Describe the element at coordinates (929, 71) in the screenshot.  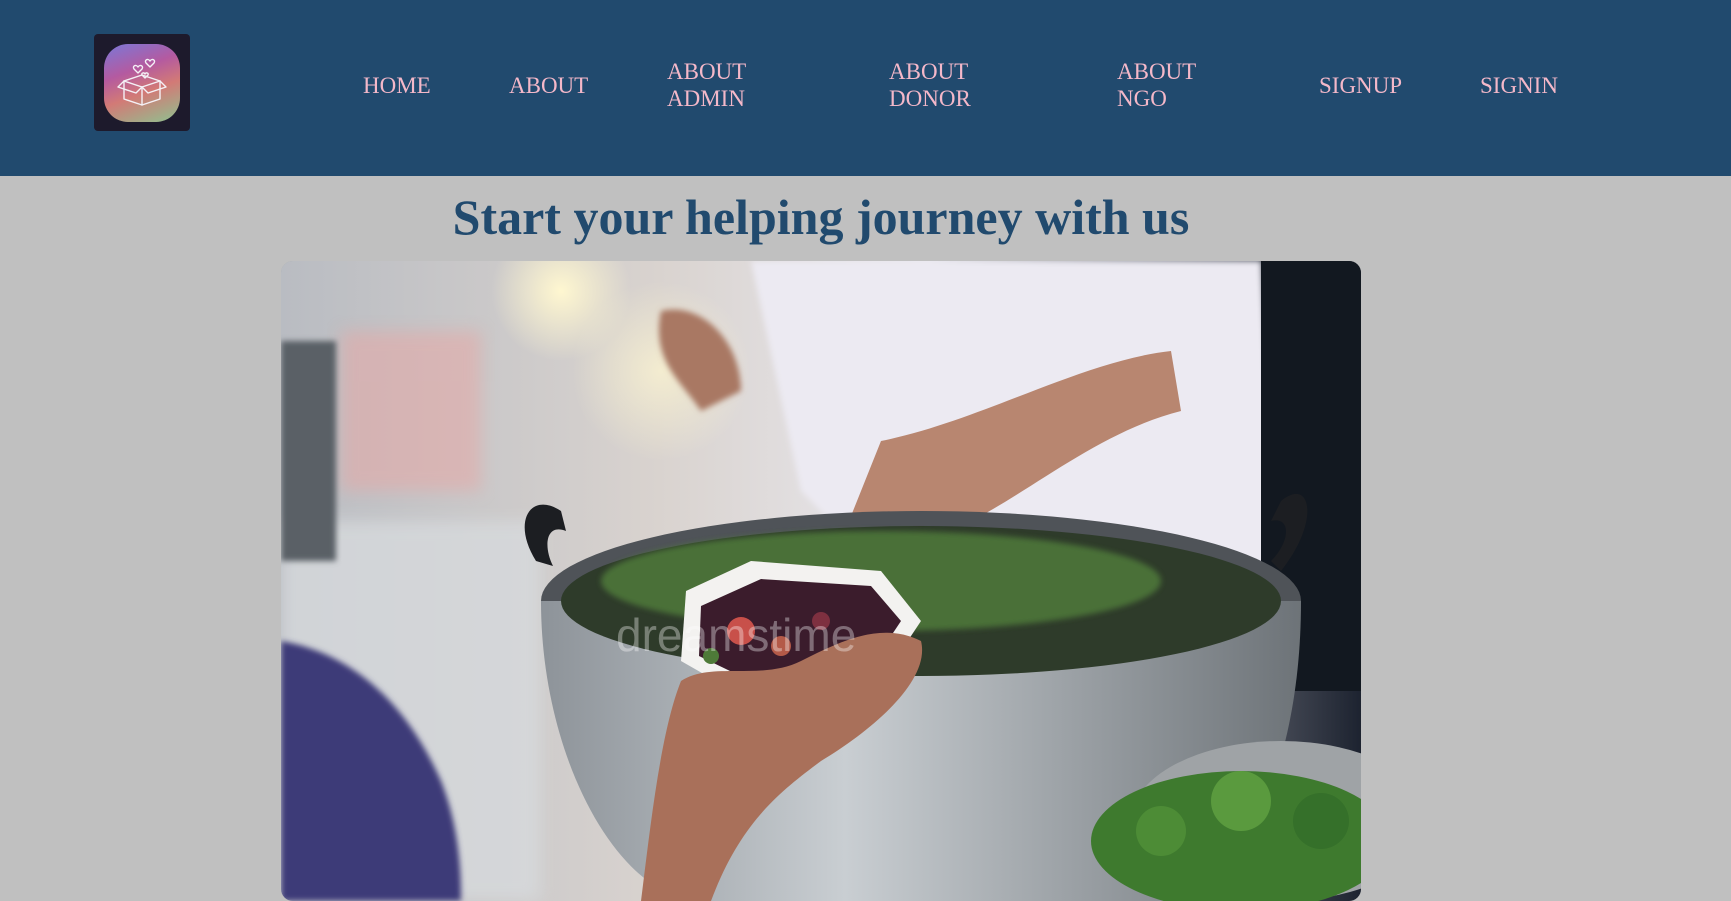
I see `nav-about-donor-line1: ABOUT` at that location.